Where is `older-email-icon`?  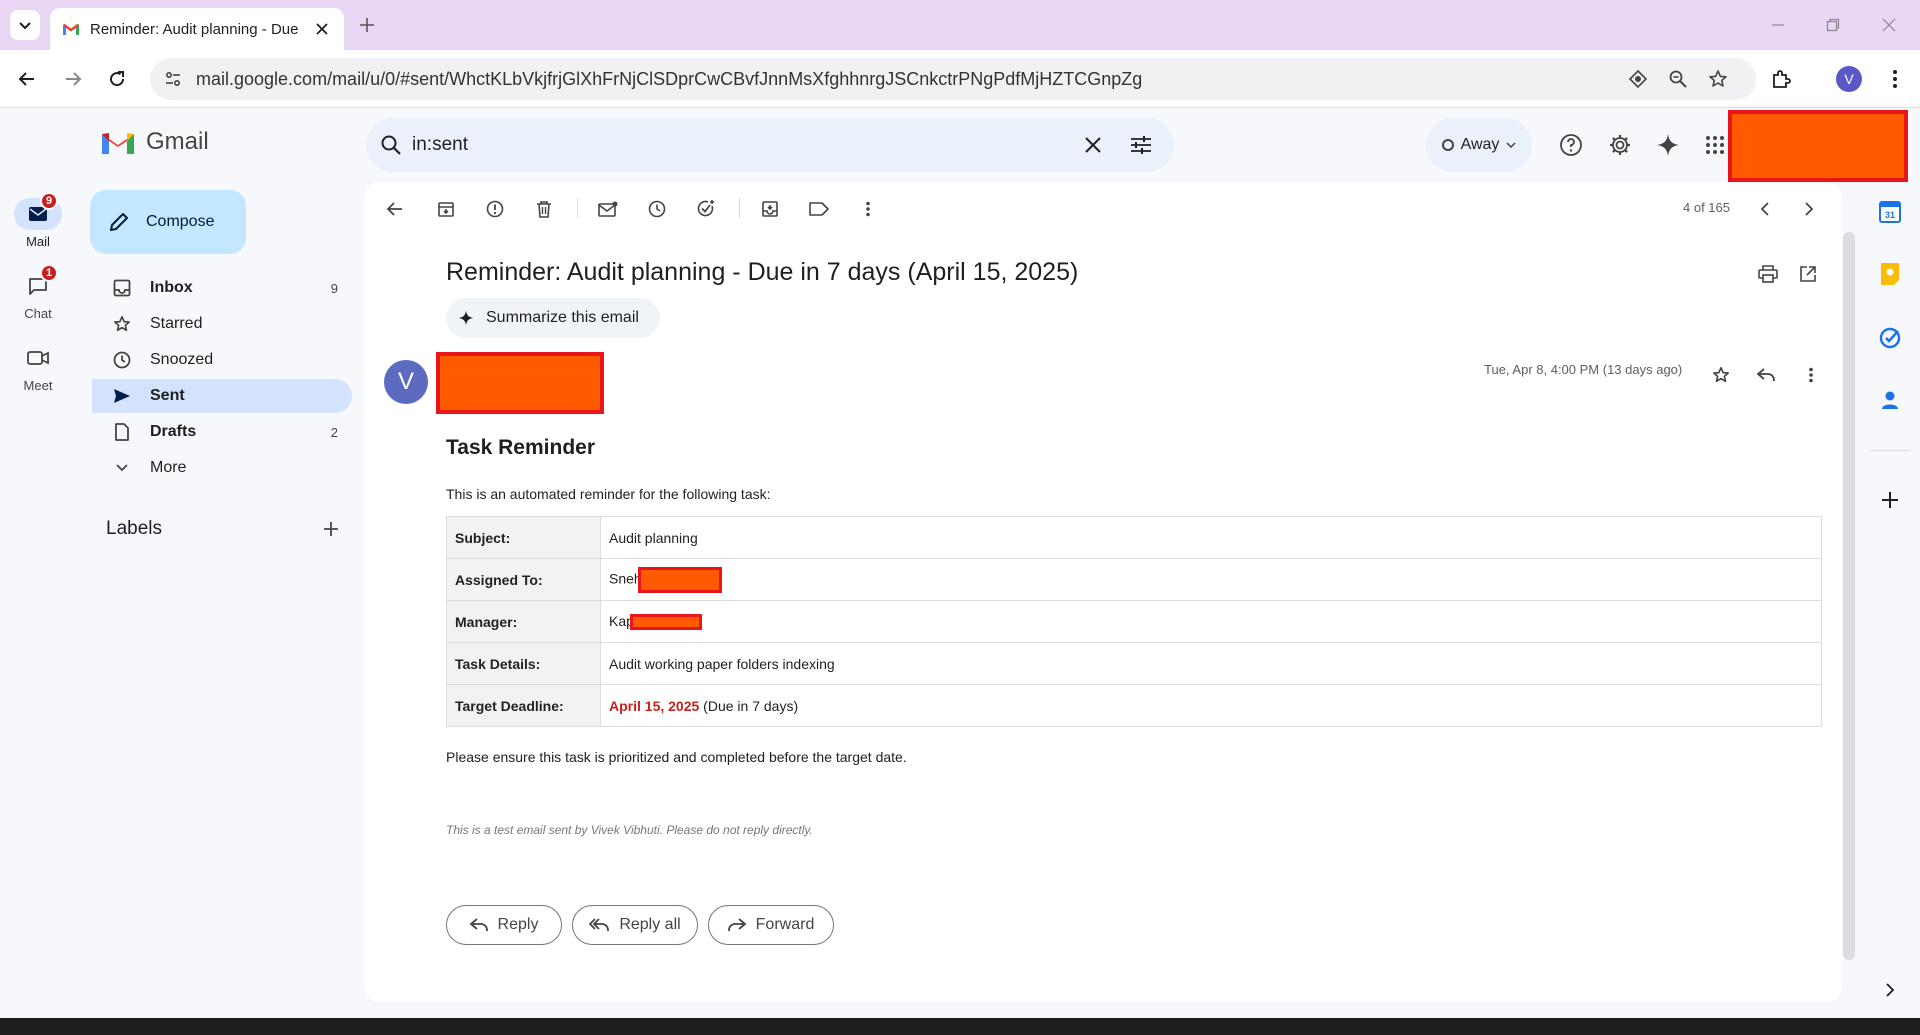
older-email-icon is located at coordinates (1809, 209).